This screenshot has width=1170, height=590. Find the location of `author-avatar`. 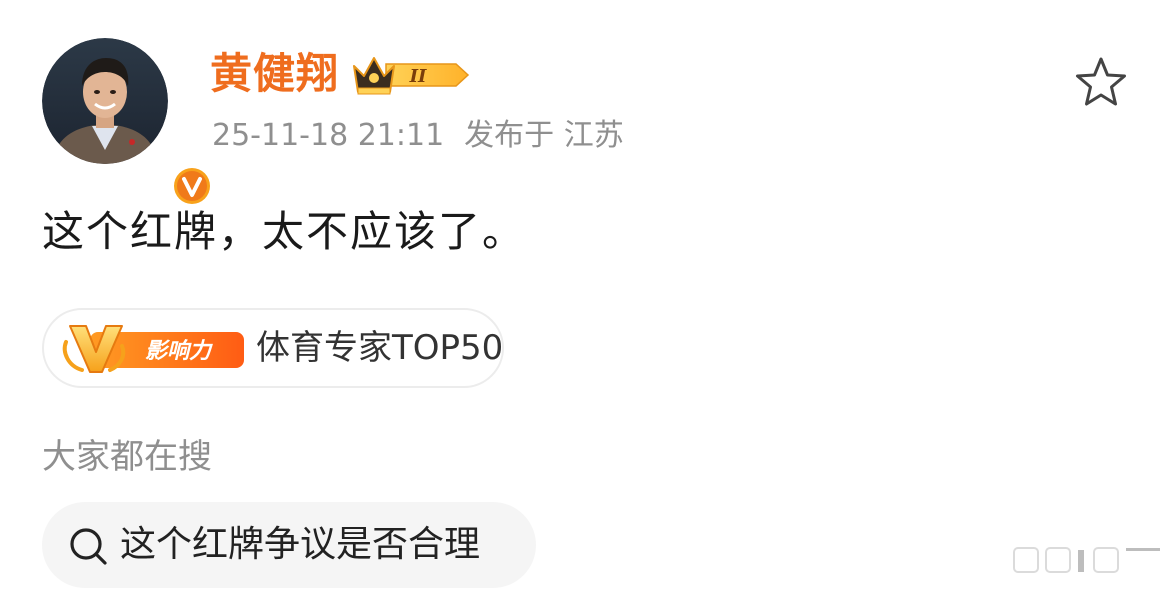

author-avatar is located at coordinates (128, 123).